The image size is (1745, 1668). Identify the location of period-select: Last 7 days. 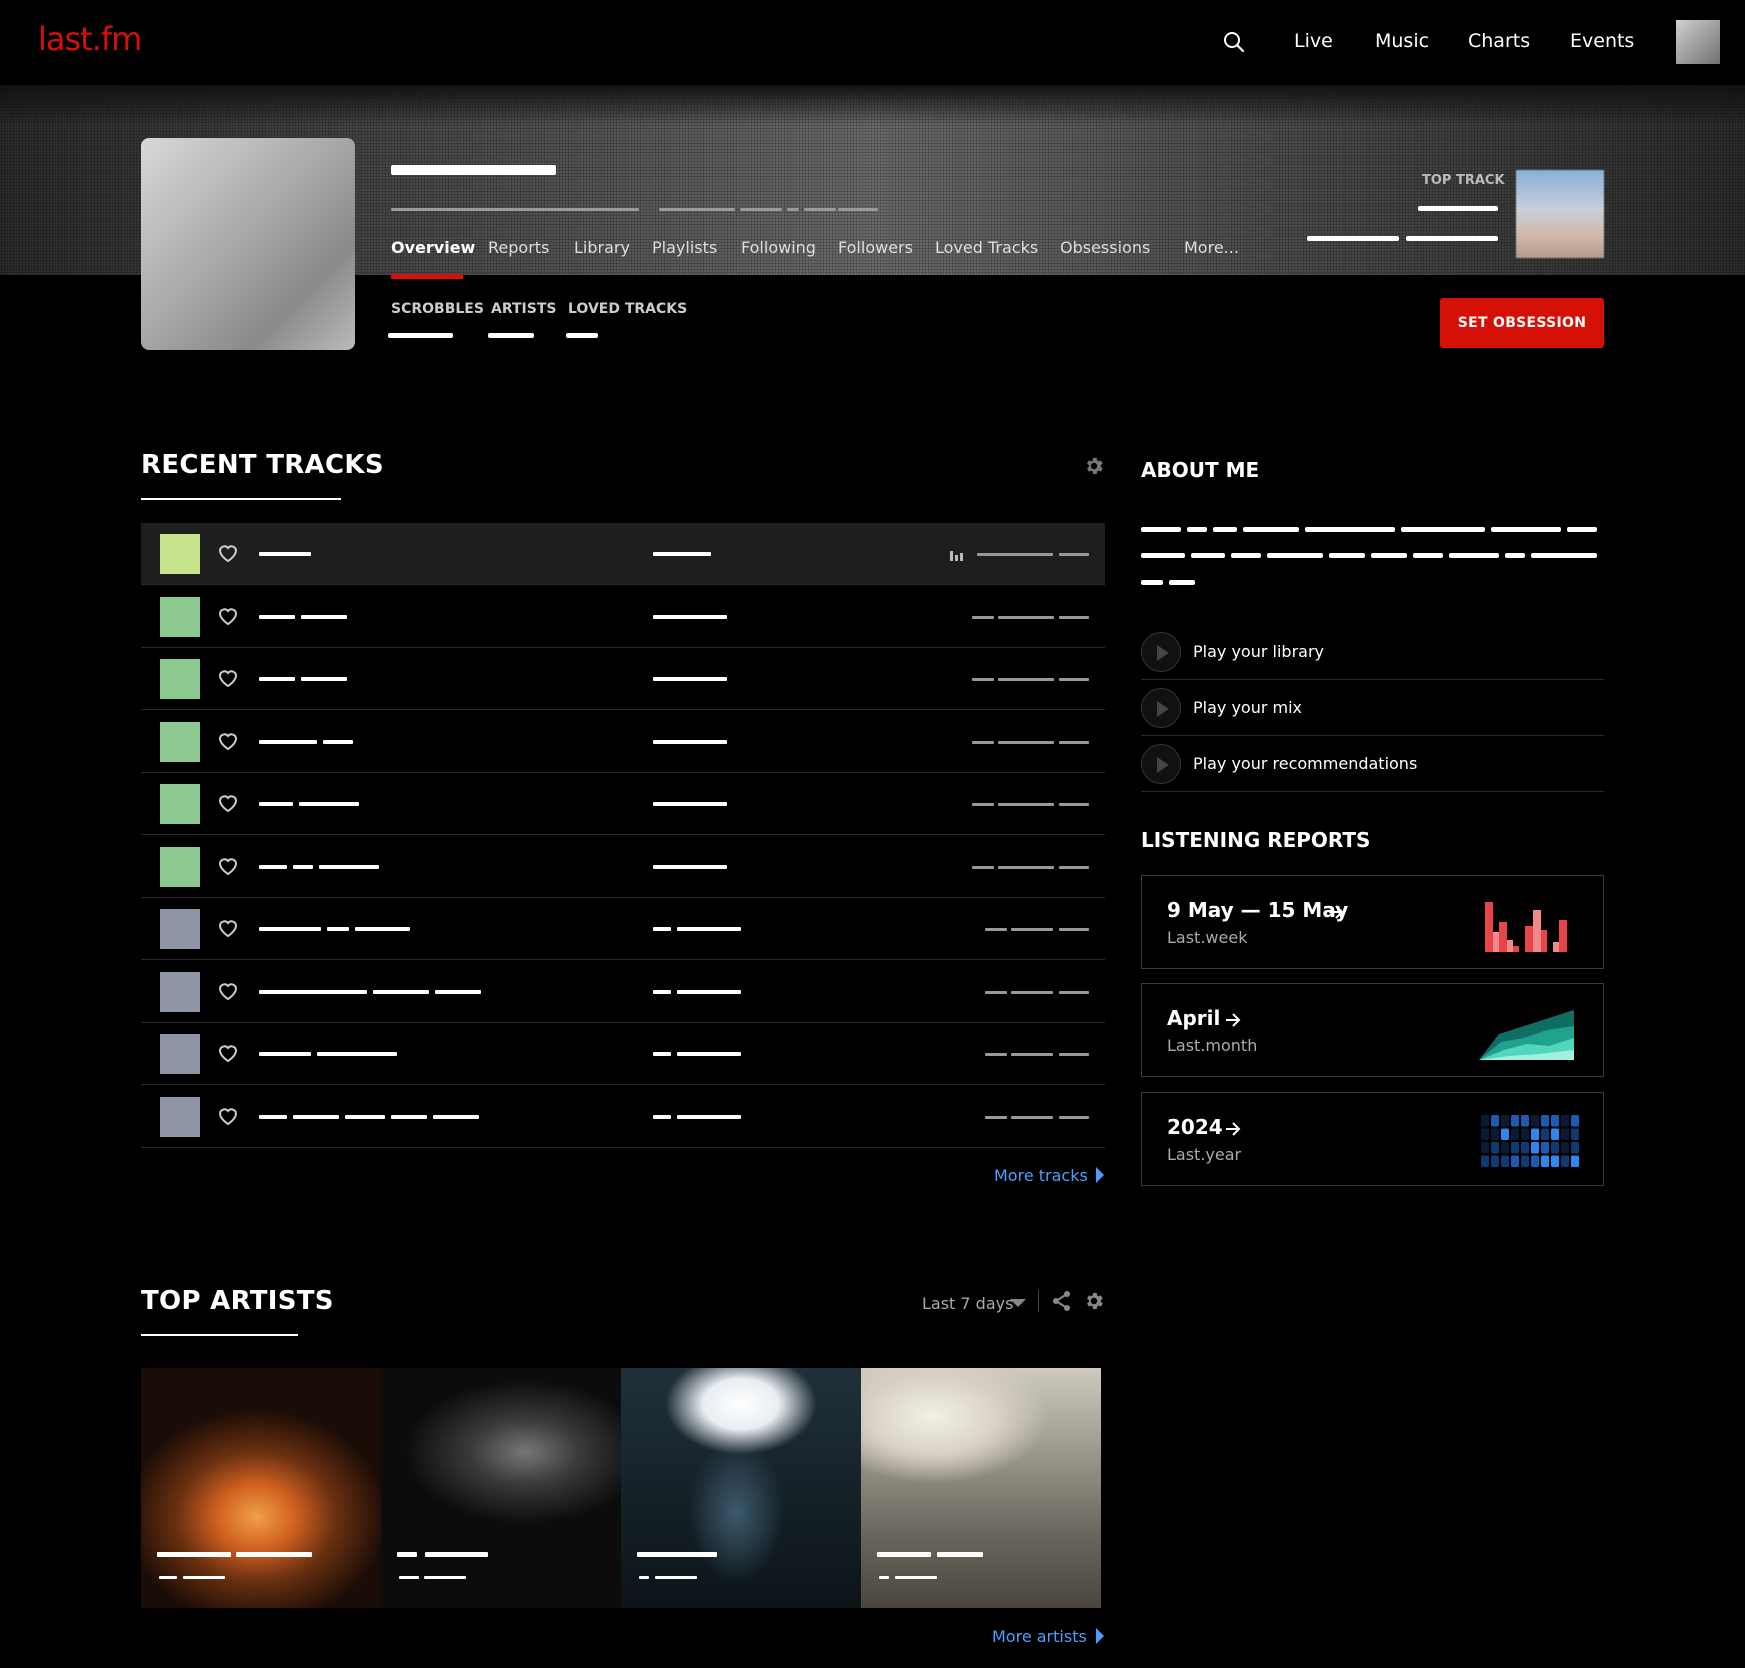
(967, 1303).